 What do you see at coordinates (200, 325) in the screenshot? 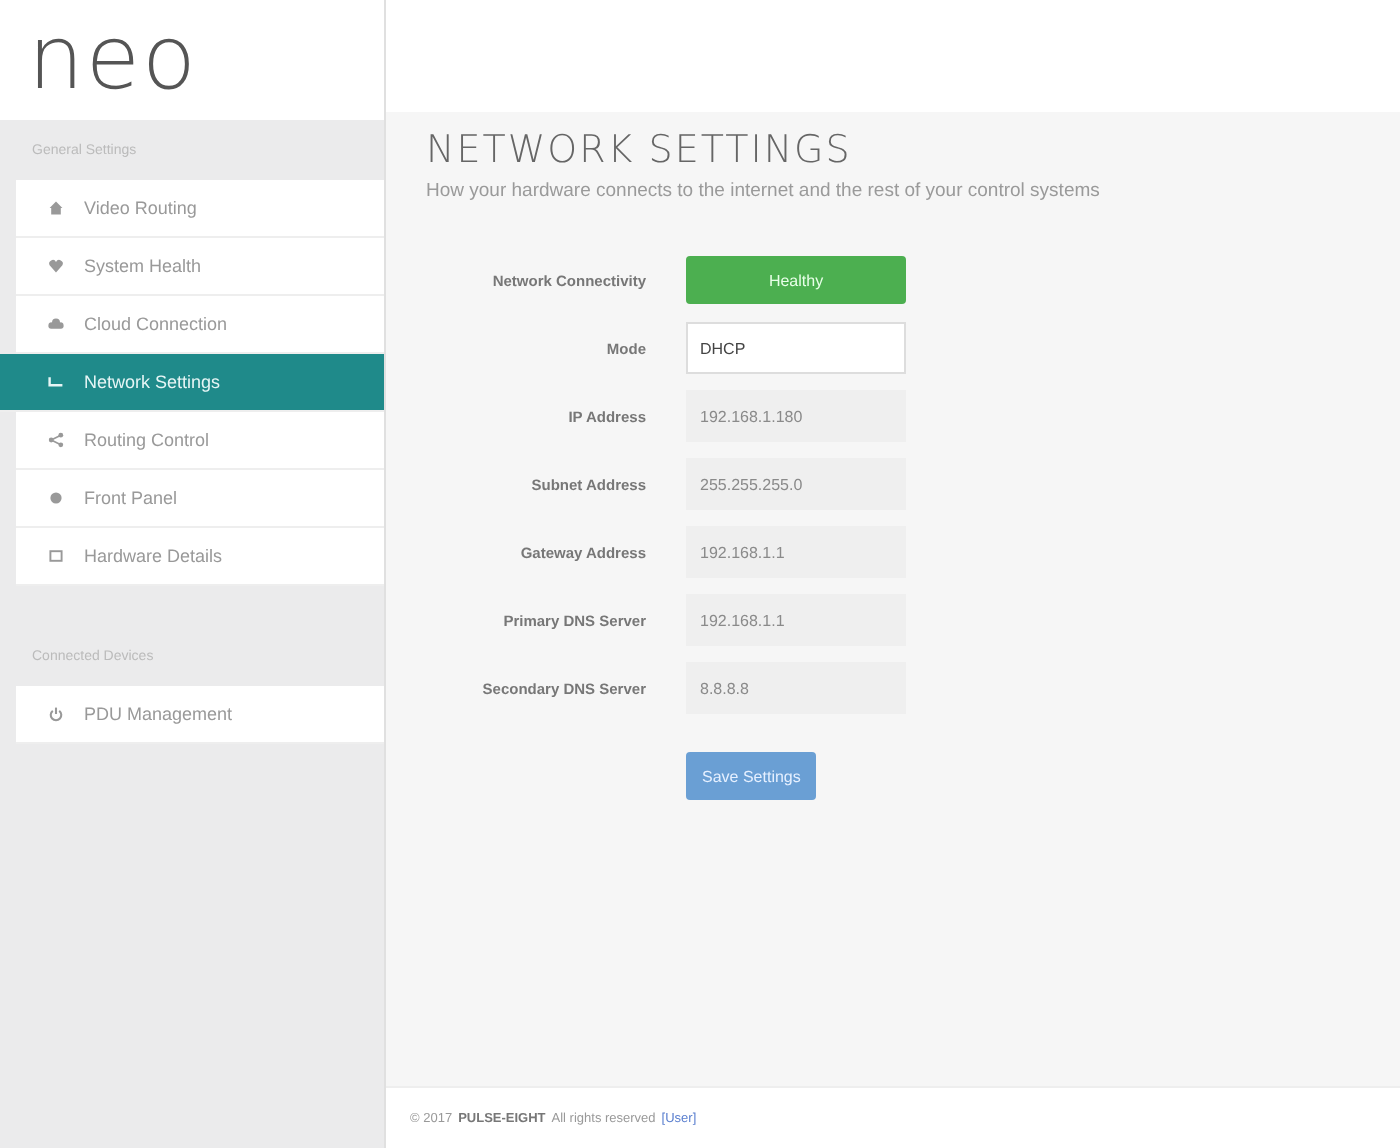
I see `sidebar-item: Cloud Connection` at bounding box center [200, 325].